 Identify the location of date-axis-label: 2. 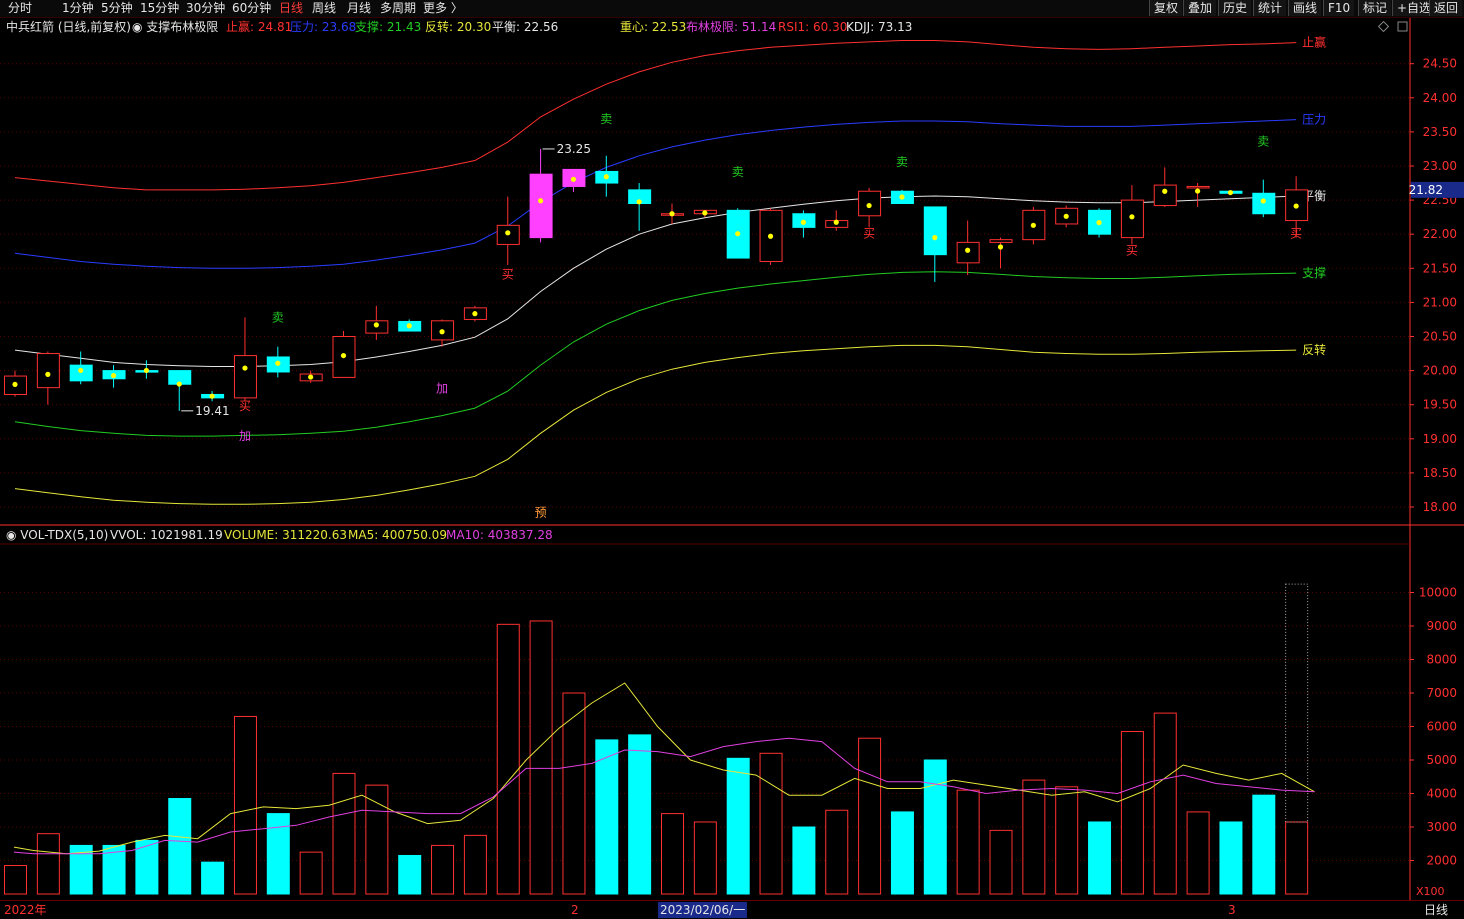
(575, 910).